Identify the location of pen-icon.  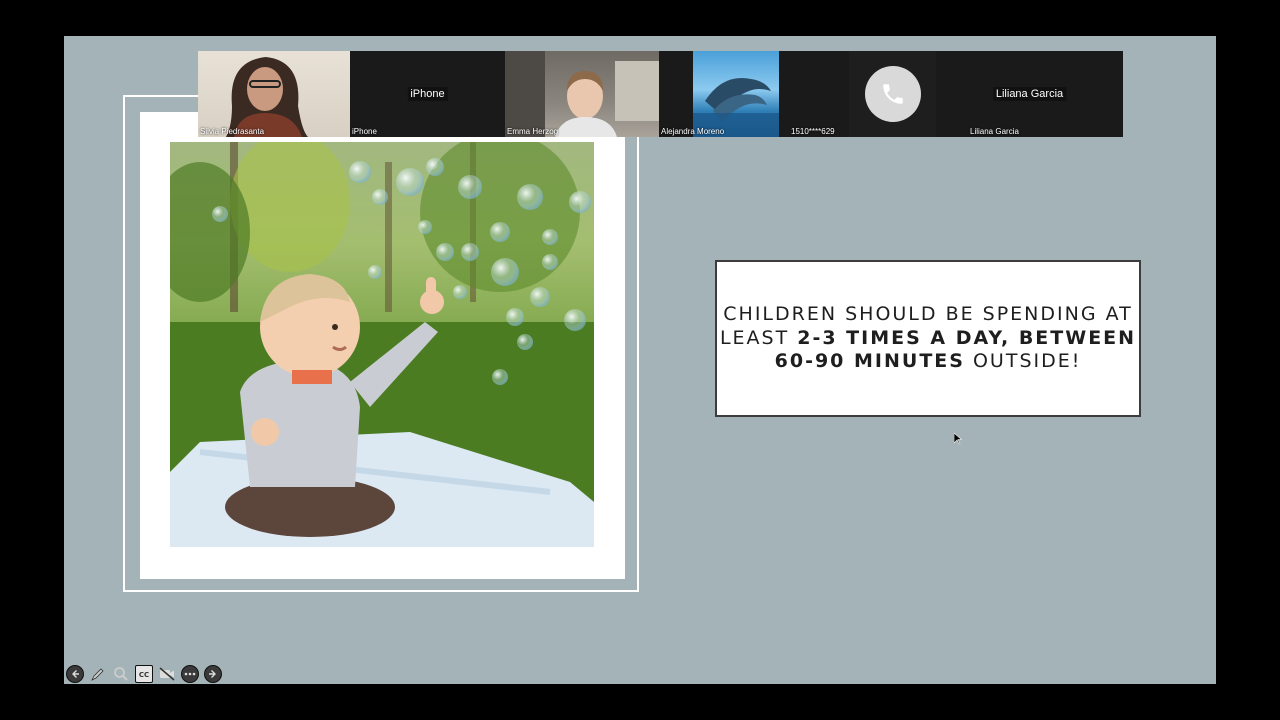
(98, 674).